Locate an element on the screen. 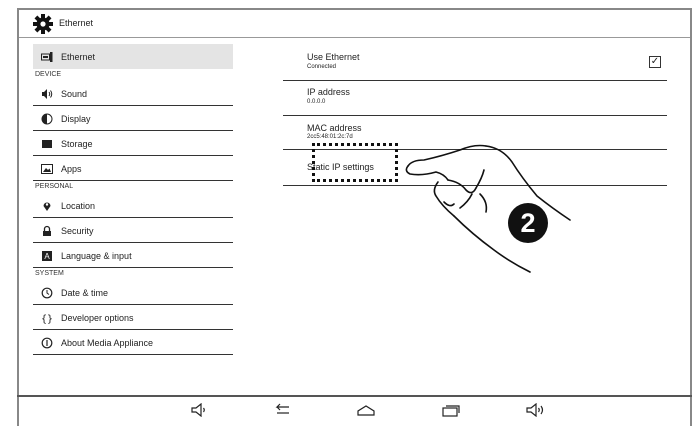 The height and width of the screenshot is (426, 694). use-ethernet-title: Use Ethernet is located at coordinates (333, 57).